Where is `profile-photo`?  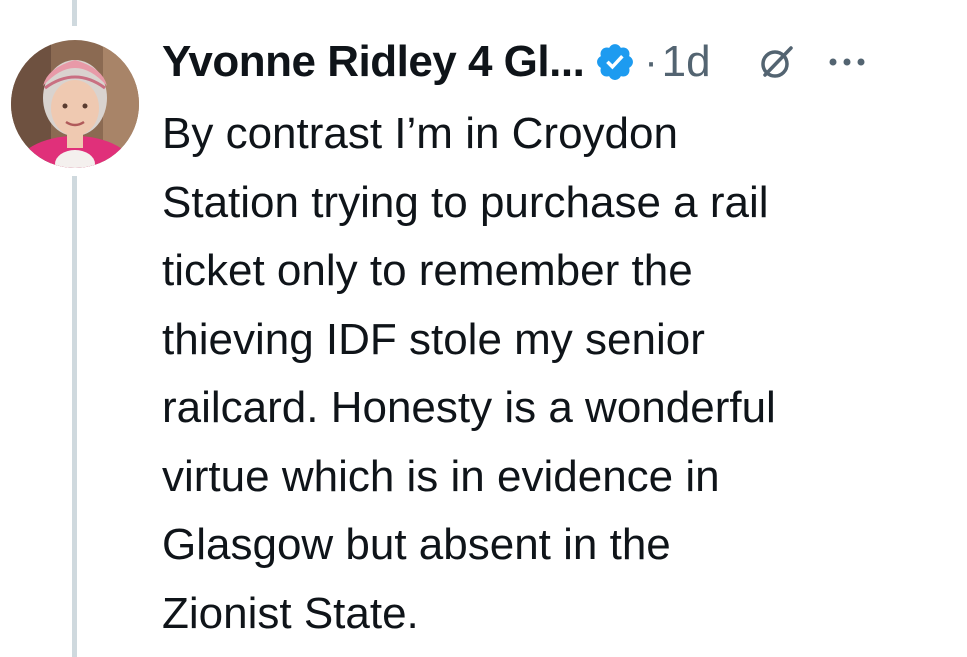 profile-photo is located at coordinates (75, 104).